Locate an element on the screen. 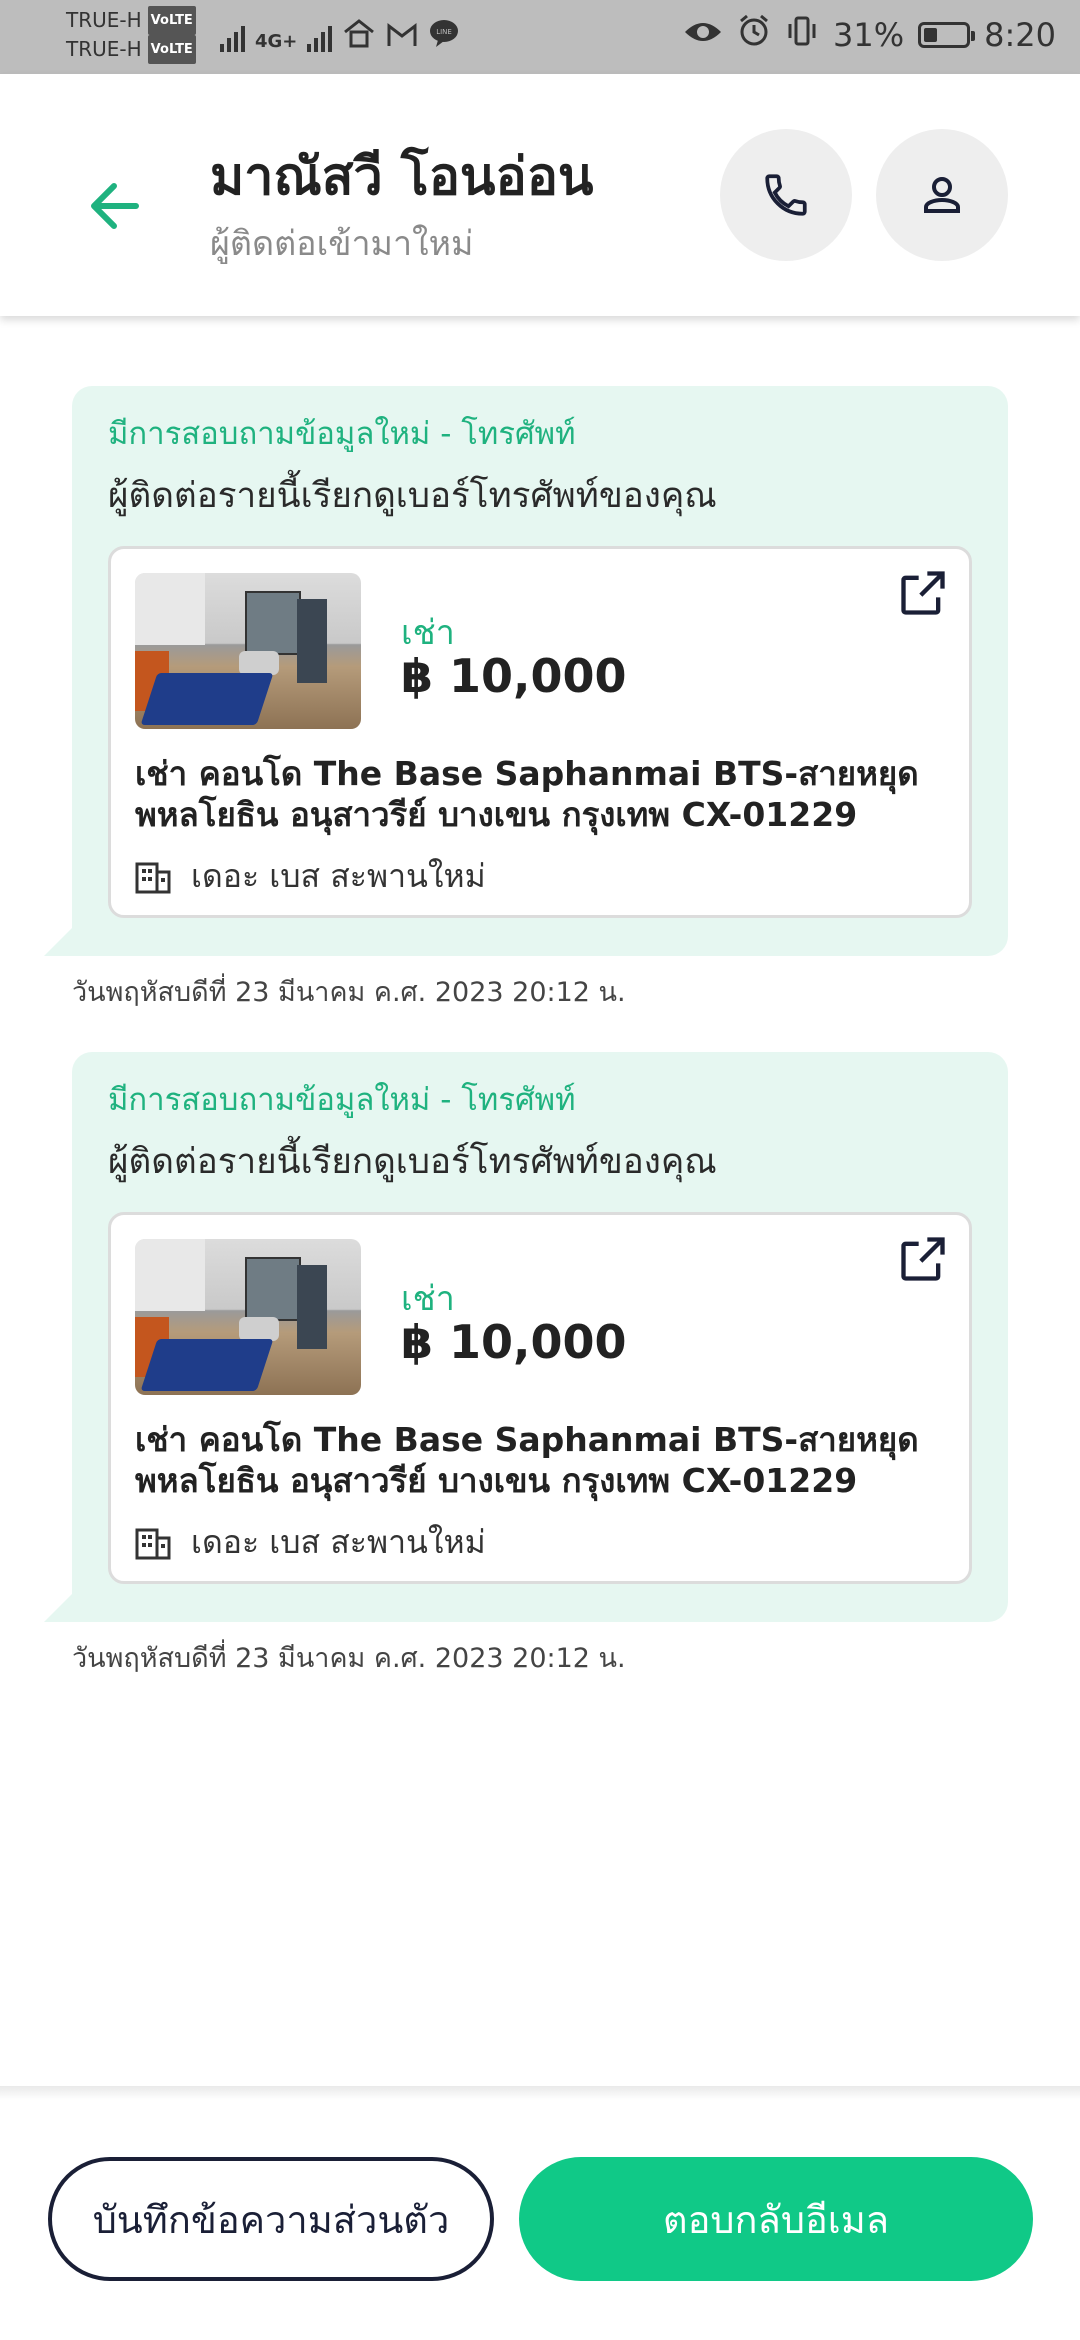  contact-profile-button is located at coordinates (942, 195).